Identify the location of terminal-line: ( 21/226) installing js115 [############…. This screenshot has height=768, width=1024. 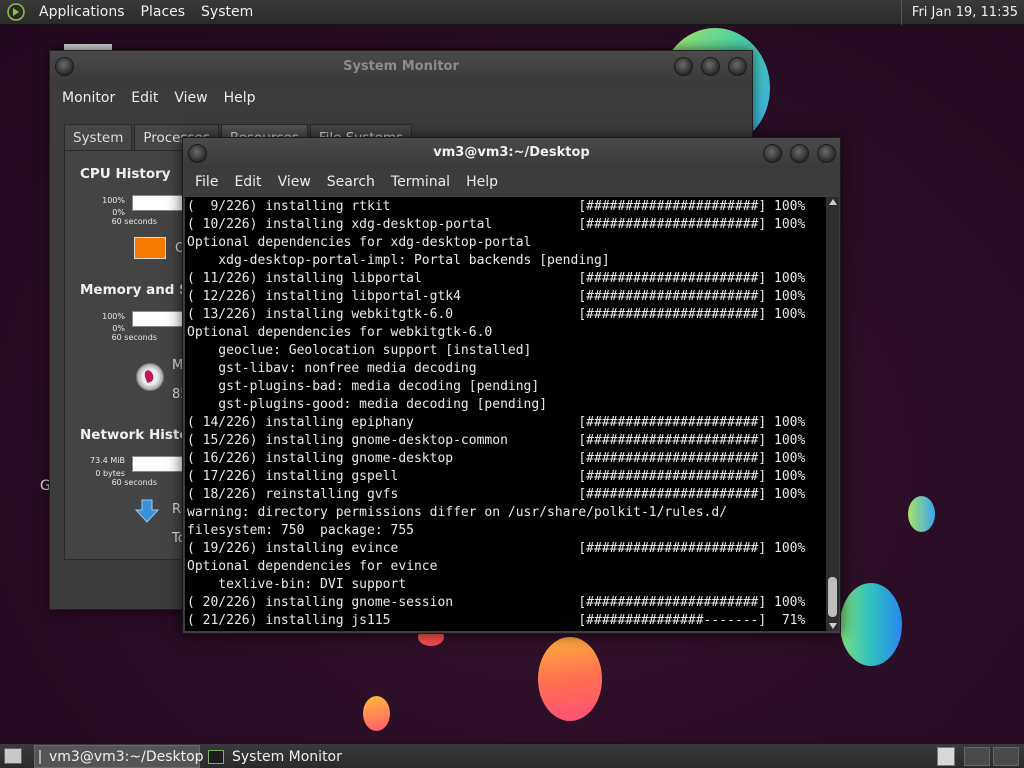
(496, 620).